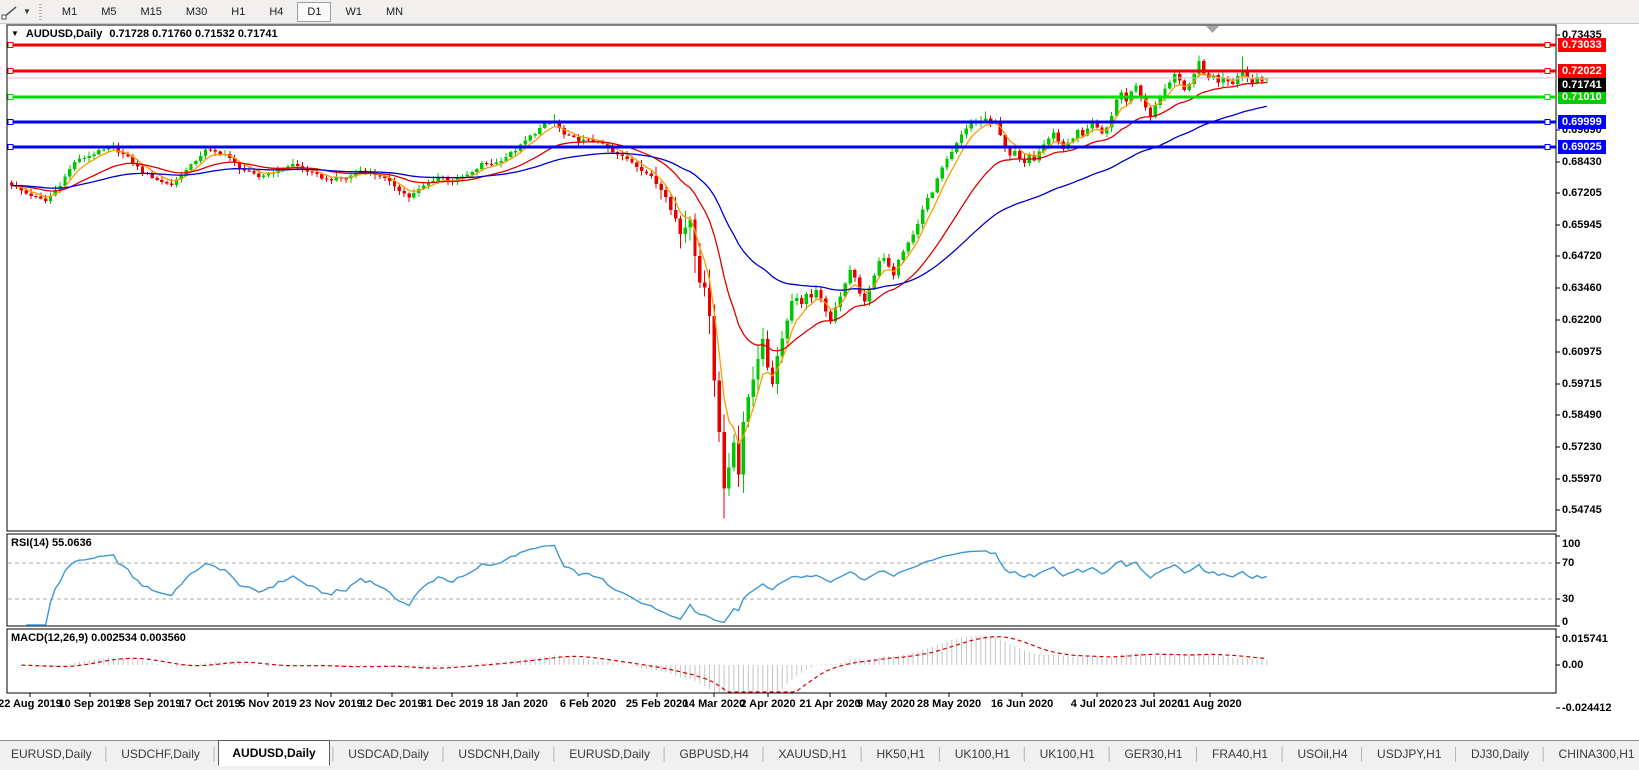  What do you see at coordinates (1582, 225) in the screenshot?
I see `price-axis-tick-label: 0.65945` at bounding box center [1582, 225].